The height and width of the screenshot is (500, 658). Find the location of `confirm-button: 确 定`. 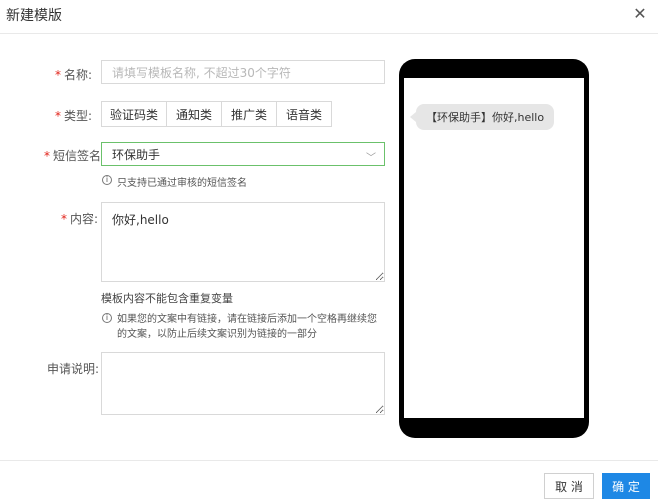

confirm-button: 确 定 is located at coordinates (626, 486).